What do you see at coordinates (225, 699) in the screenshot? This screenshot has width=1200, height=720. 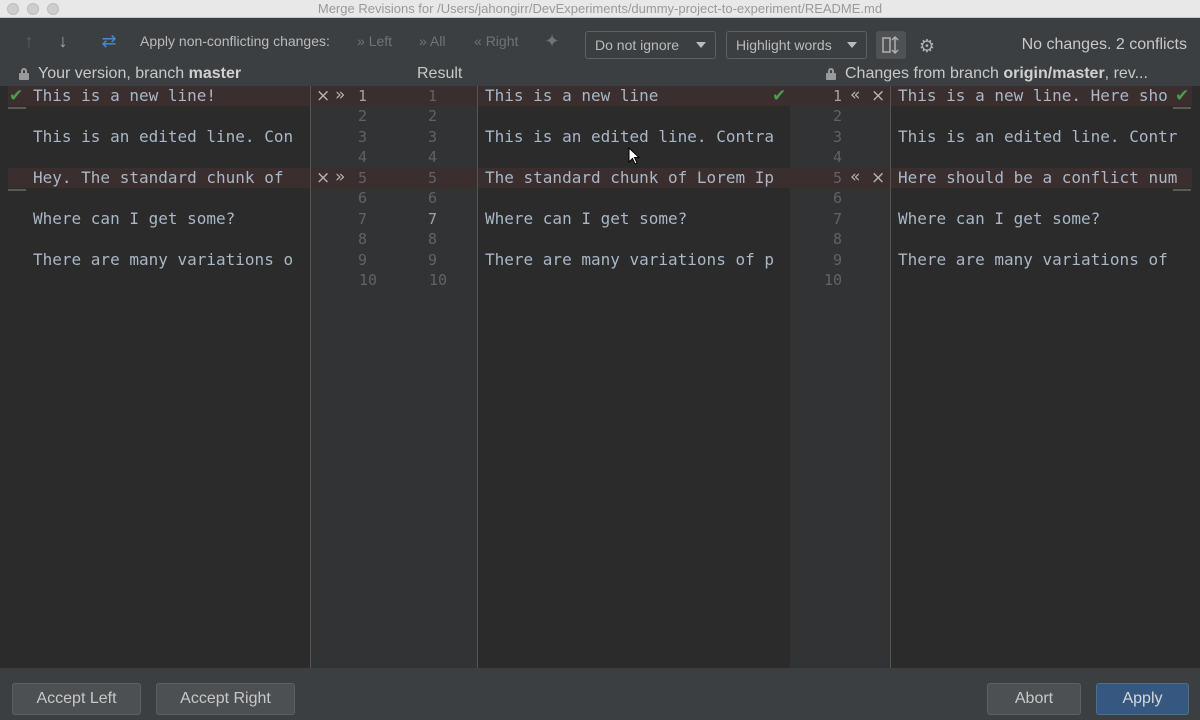 I see `accept-right-button: Accept Right` at bounding box center [225, 699].